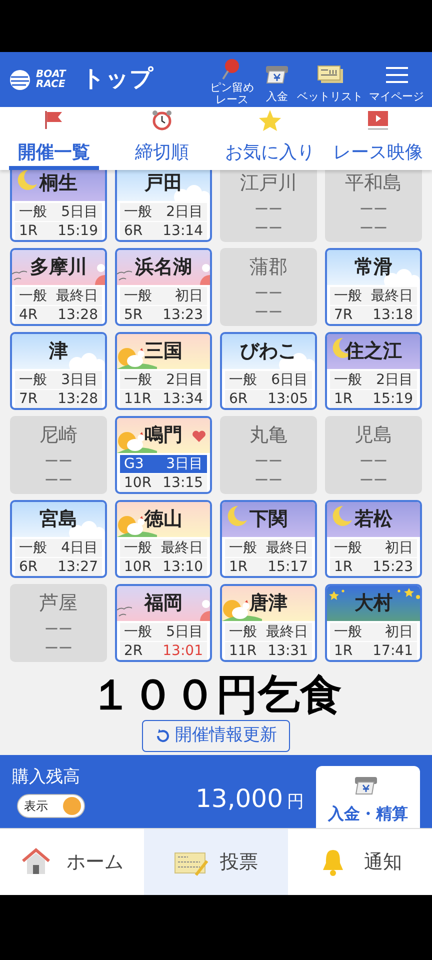  I want to click on venue-card: 徳山 一般 最終日 10R 13:10, so click(163, 539).